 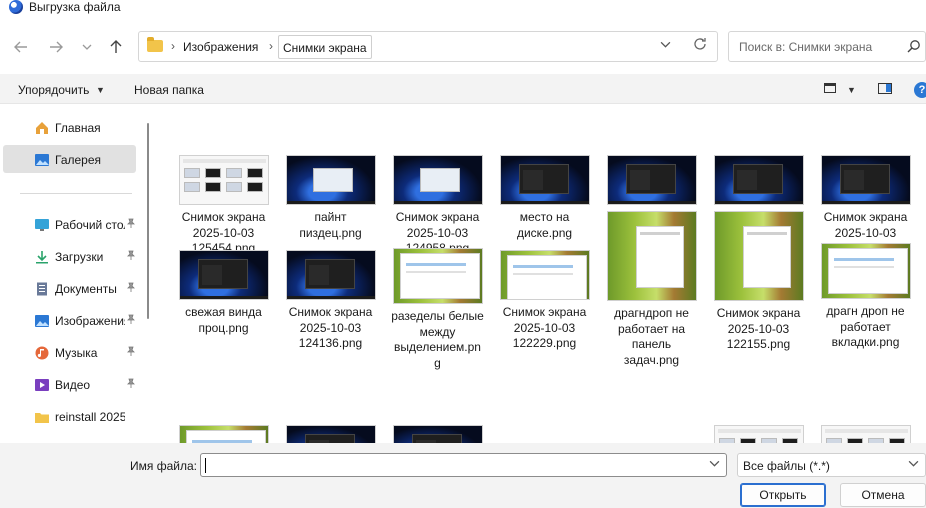 I want to click on sidebar-item-5: Изображения, so click(x=69, y=320).